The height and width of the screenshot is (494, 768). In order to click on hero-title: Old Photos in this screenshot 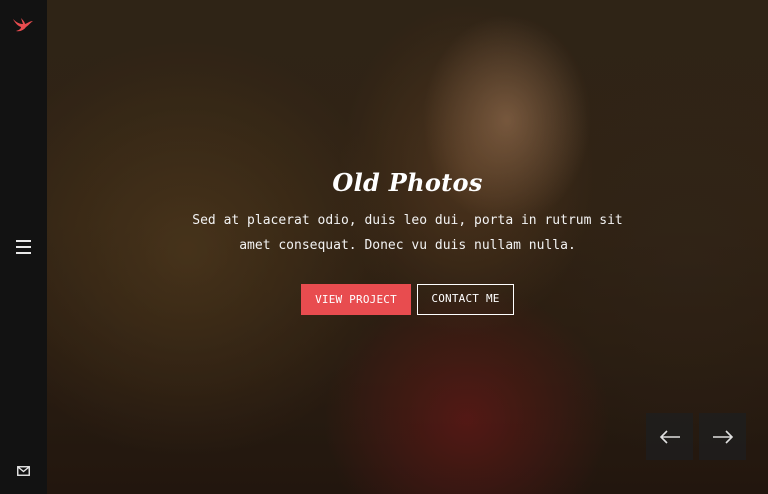, I will do `click(407, 182)`.